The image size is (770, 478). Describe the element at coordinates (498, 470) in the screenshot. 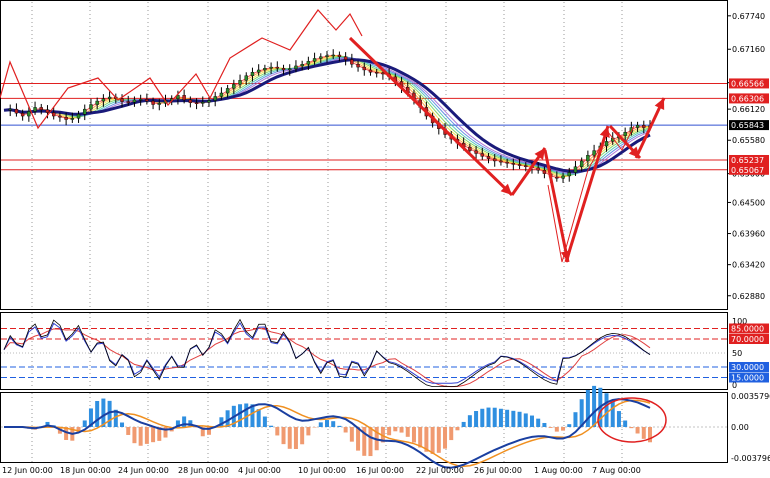

I see `date-label: 26 Jul 00:00` at that location.